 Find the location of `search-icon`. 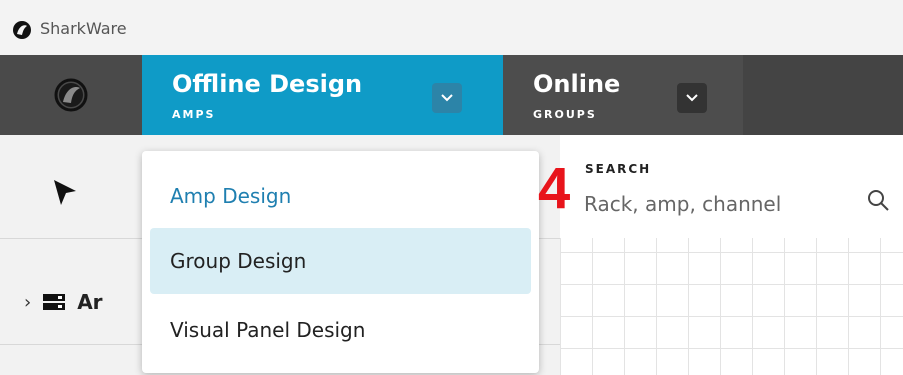

search-icon is located at coordinates (878, 200).